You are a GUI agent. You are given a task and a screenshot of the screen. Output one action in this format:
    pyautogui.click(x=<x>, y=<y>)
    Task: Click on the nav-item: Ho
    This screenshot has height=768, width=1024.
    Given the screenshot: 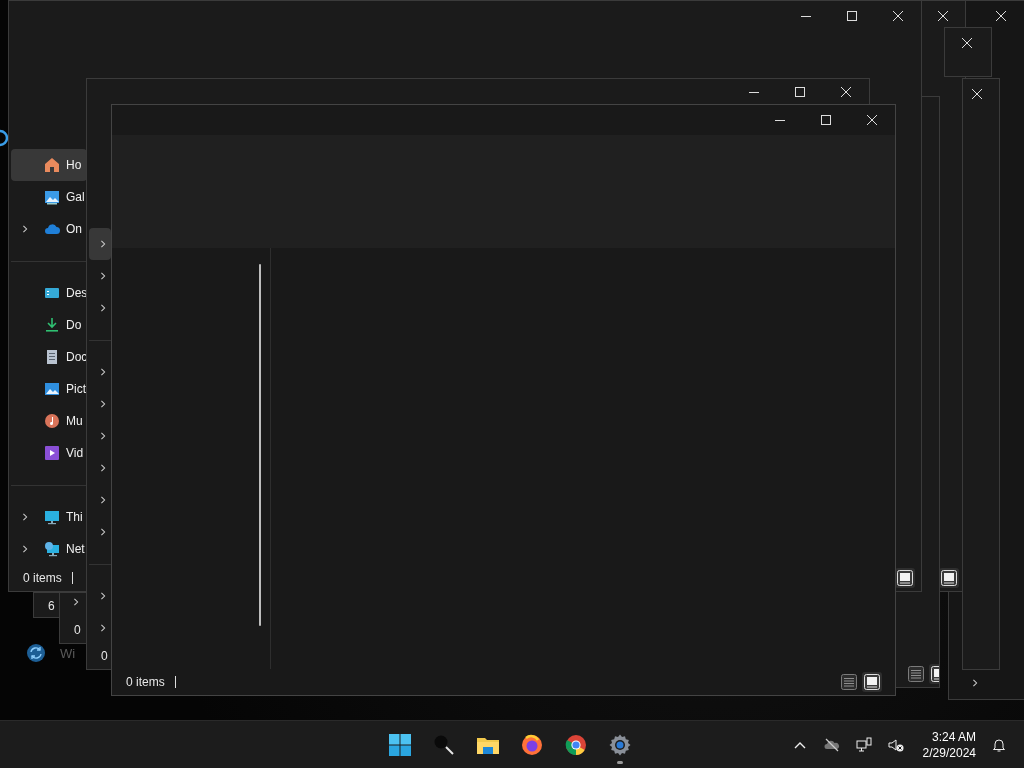 What is the action you would take?
    pyautogui.click(x=49, y=165)
    